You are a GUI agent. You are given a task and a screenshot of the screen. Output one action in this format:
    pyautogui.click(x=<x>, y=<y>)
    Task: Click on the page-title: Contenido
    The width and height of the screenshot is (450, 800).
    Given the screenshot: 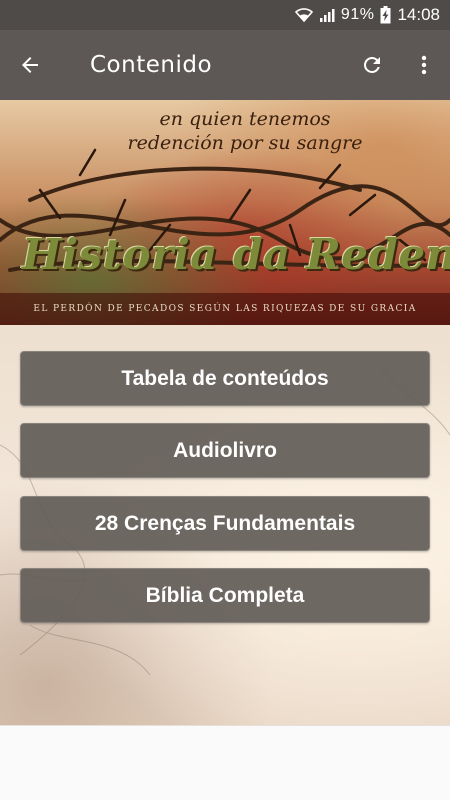 What is the action you would take?
    pyautogui.click(x=151, y=65)
    